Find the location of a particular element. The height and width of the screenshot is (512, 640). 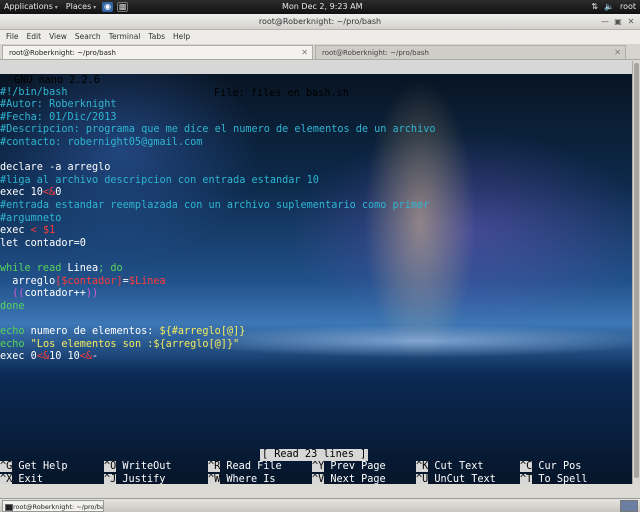

code-token: #Fecha: 01/Dic/2013 is located at coordinates (58, 117).